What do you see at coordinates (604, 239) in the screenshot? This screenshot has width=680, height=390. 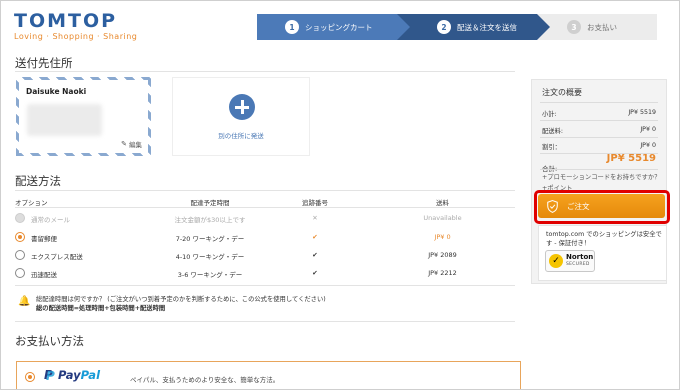 I see `secure-shopping-text: tomtop.com でのショッピングは安全です - 保証付き！` at bounding box center [604, 239].